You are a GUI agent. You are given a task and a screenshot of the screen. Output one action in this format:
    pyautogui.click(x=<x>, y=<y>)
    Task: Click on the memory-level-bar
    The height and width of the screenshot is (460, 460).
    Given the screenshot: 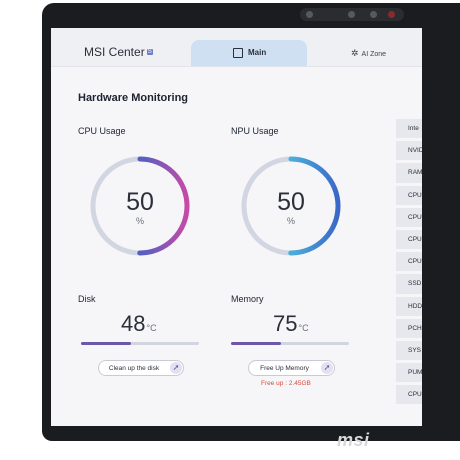 What is the action you would take?
    pyautogui.click(x=290, y=343)
    